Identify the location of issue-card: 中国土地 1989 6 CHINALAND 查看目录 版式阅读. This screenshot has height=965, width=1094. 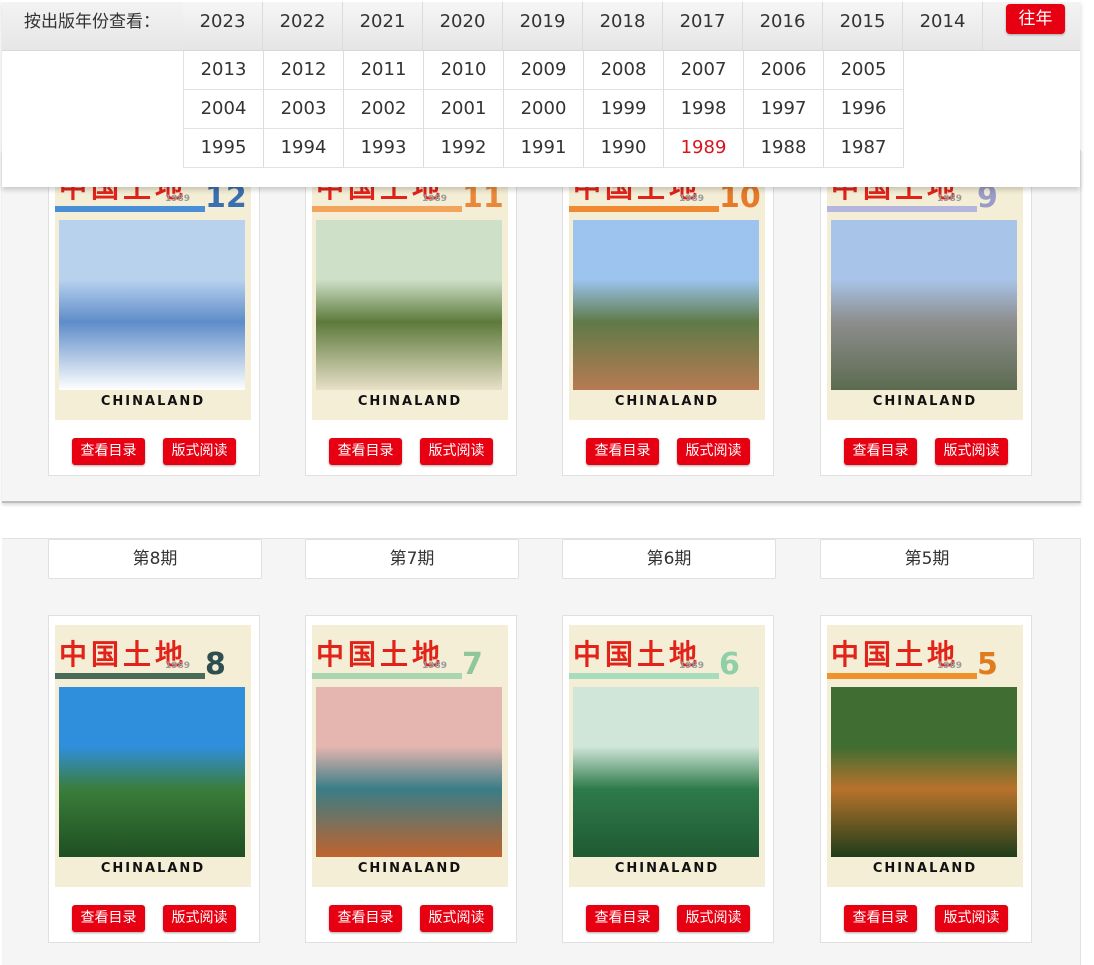
(668, 779).